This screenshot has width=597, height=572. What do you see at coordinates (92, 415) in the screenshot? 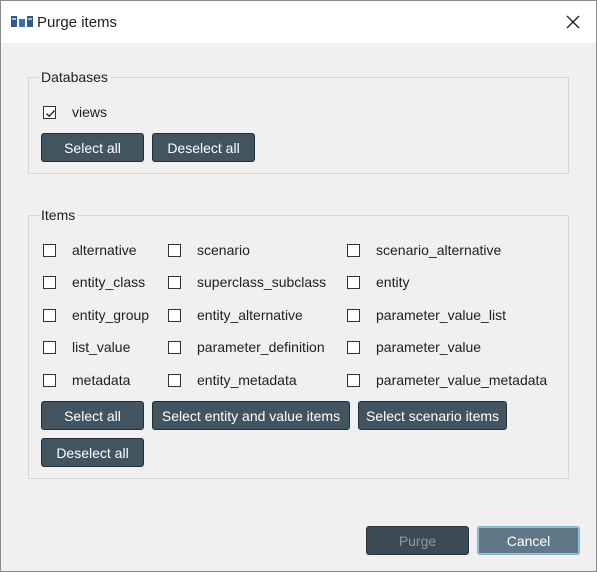
I see `items-select-all-button: Select all` at bounding box center [92, 415].